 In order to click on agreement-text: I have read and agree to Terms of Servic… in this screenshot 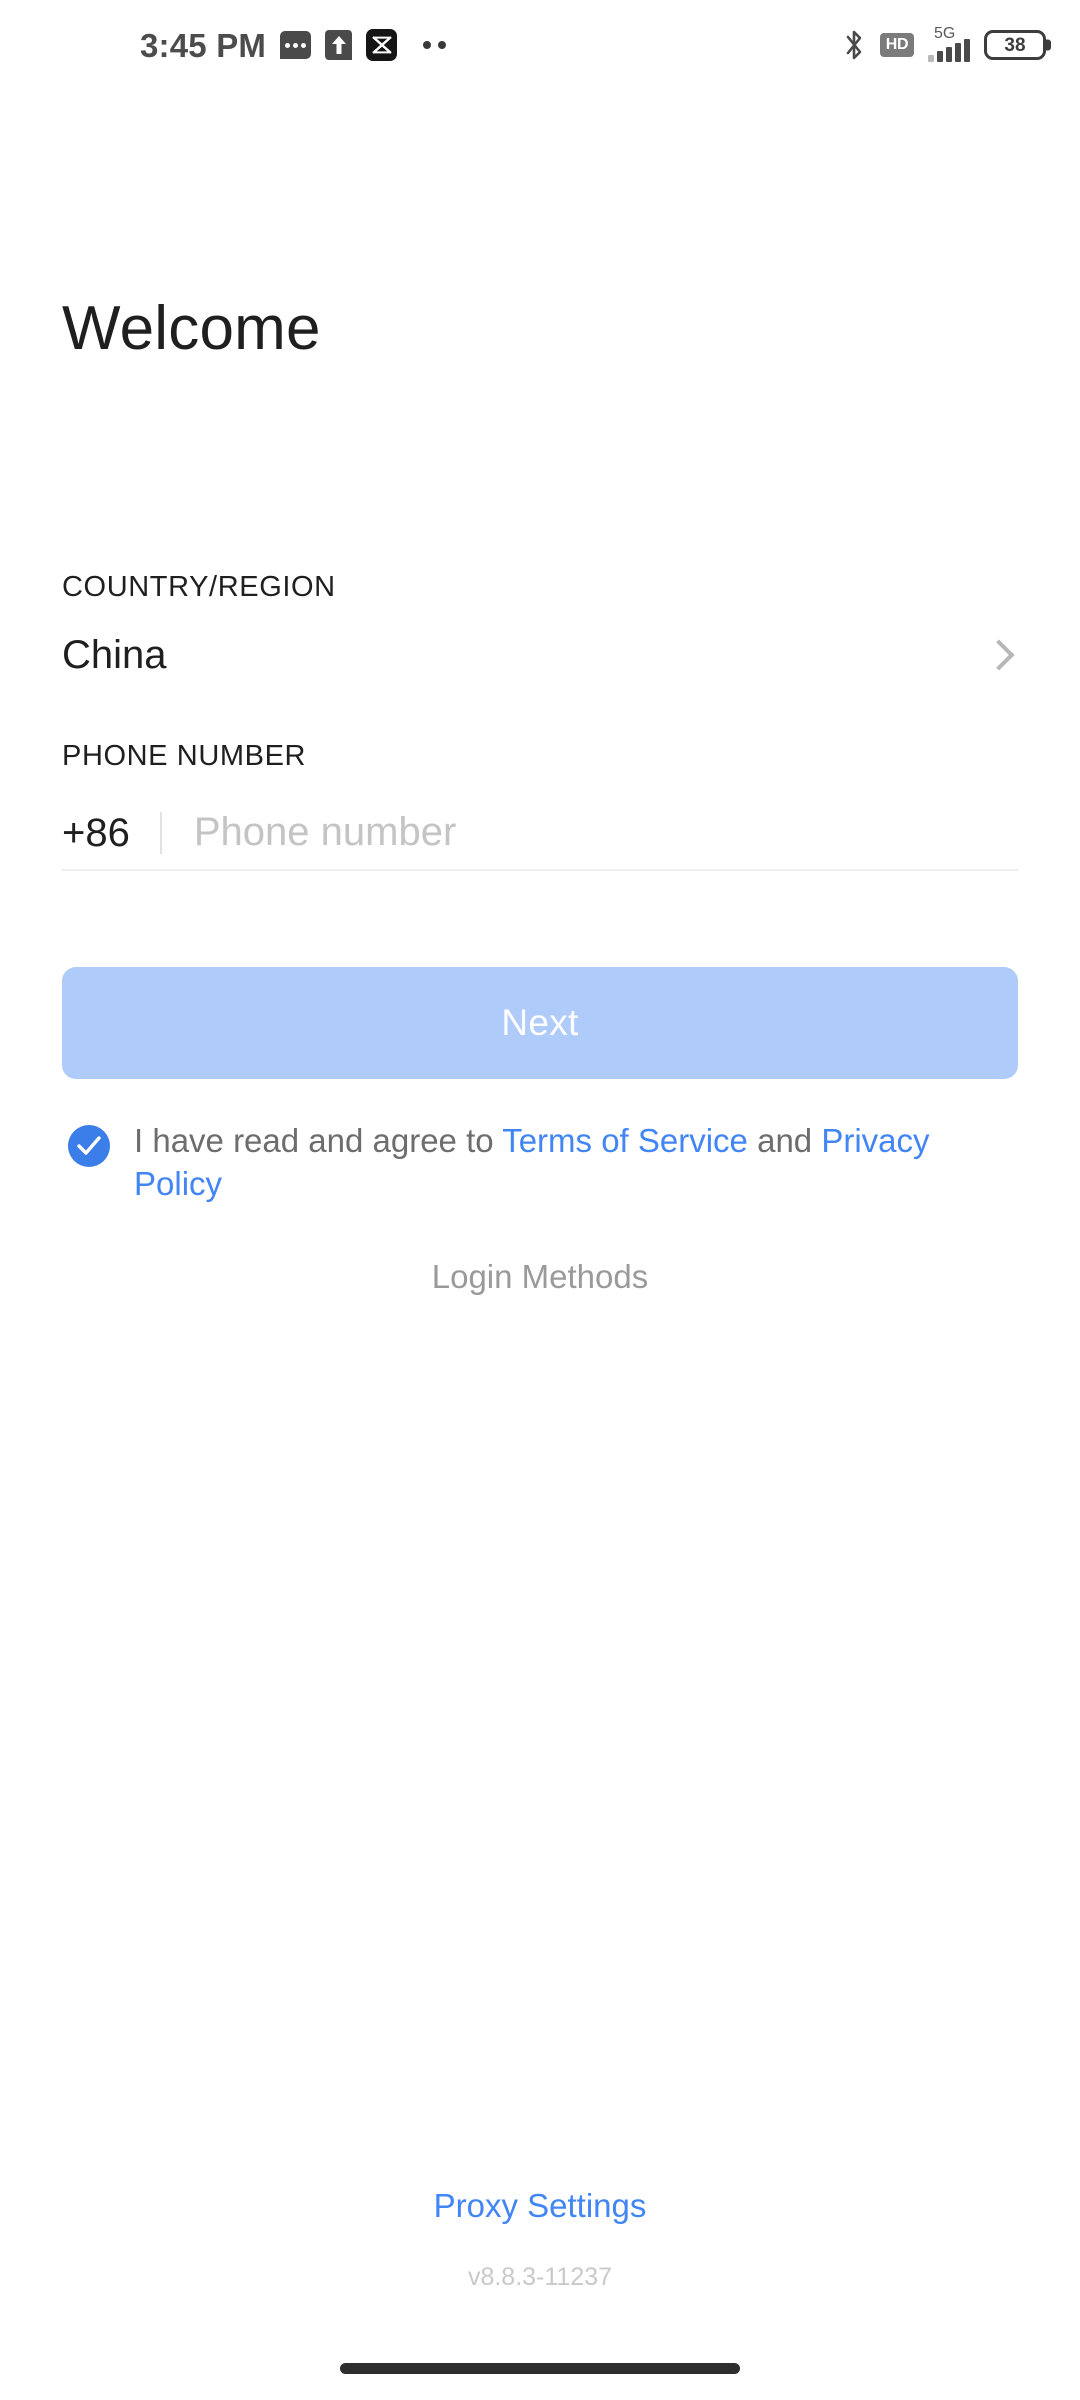, I will do `click(534, 1162)`.